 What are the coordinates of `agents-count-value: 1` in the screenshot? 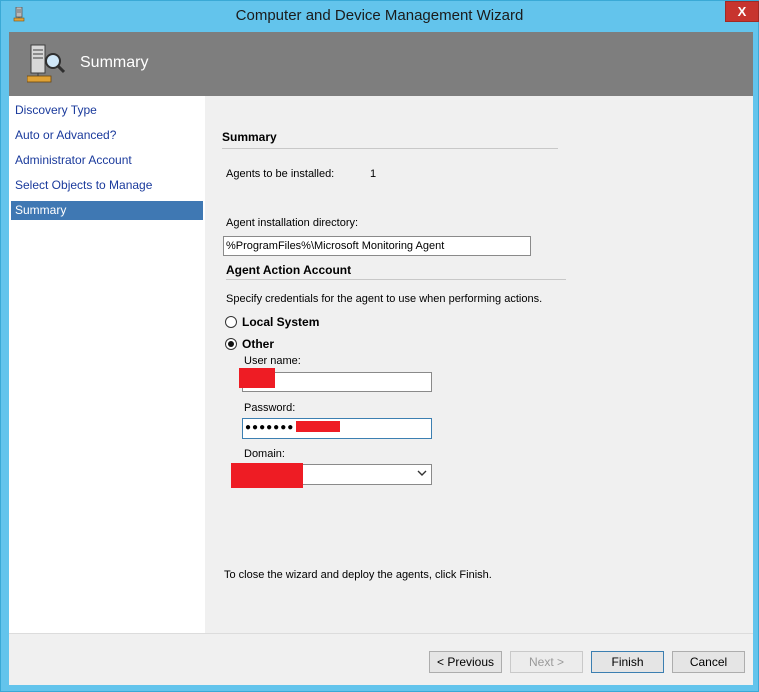 It's located at (373, 174).